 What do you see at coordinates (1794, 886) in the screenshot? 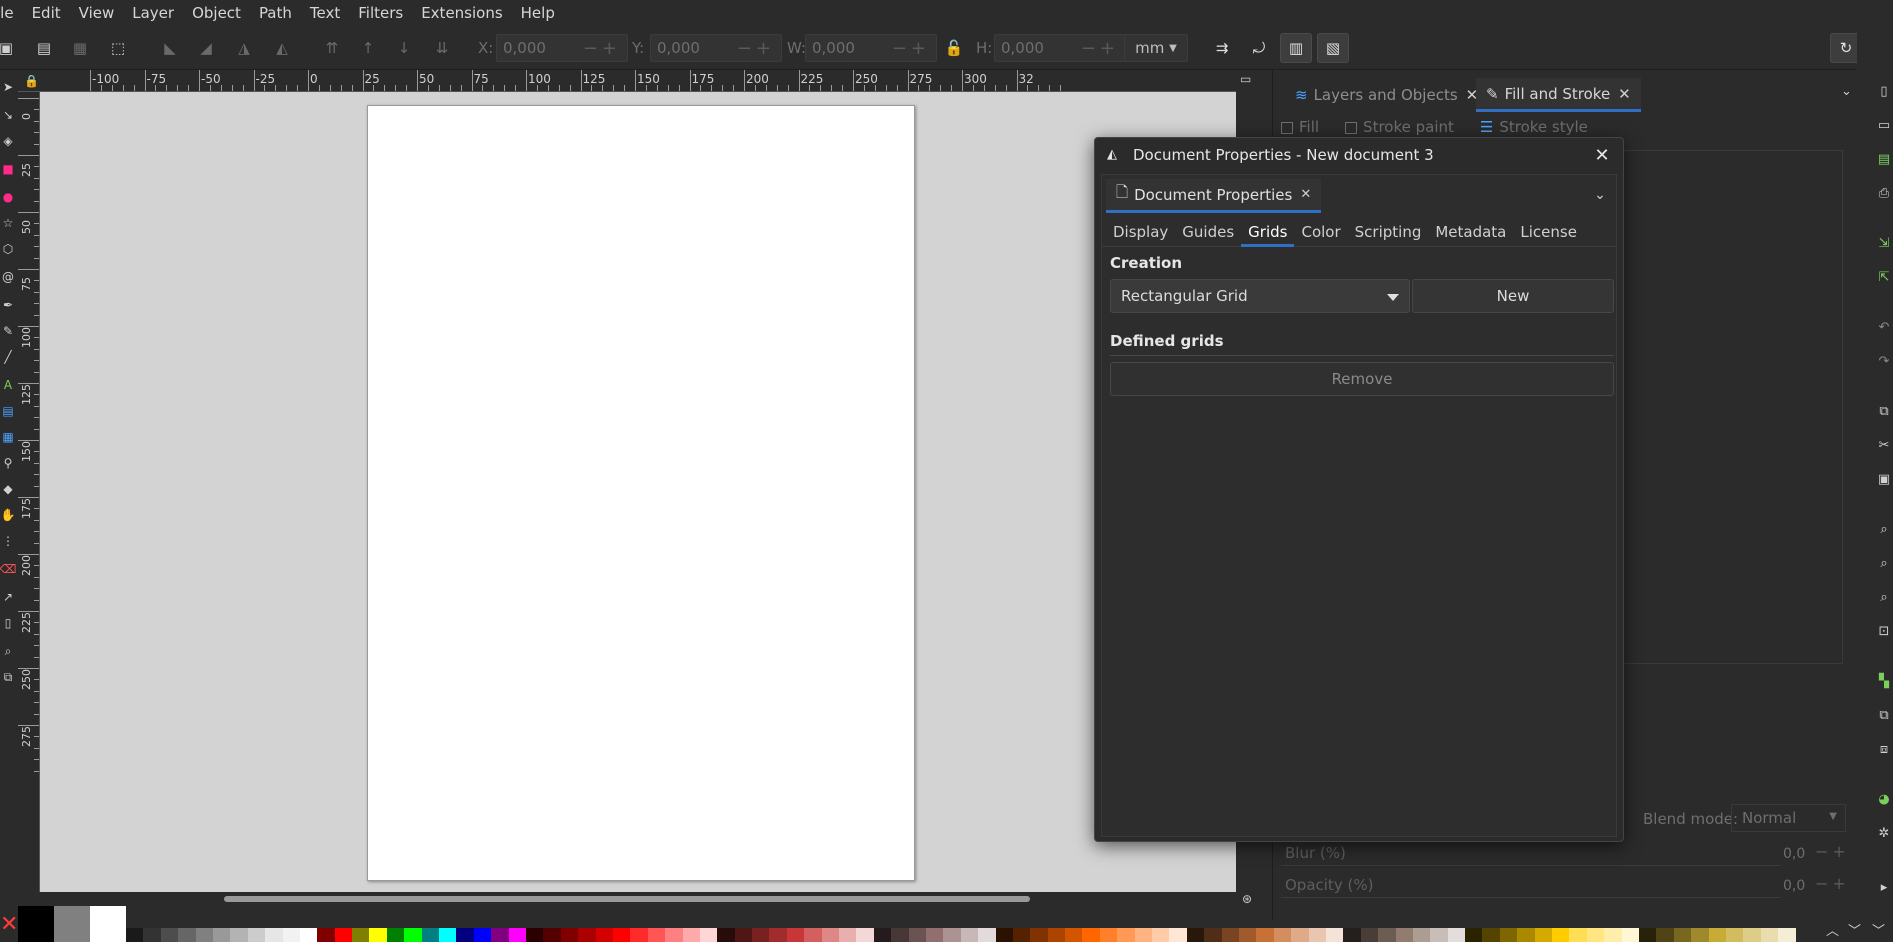
I see `opacity-value: 0,0` at bounding box center [1794, 886].